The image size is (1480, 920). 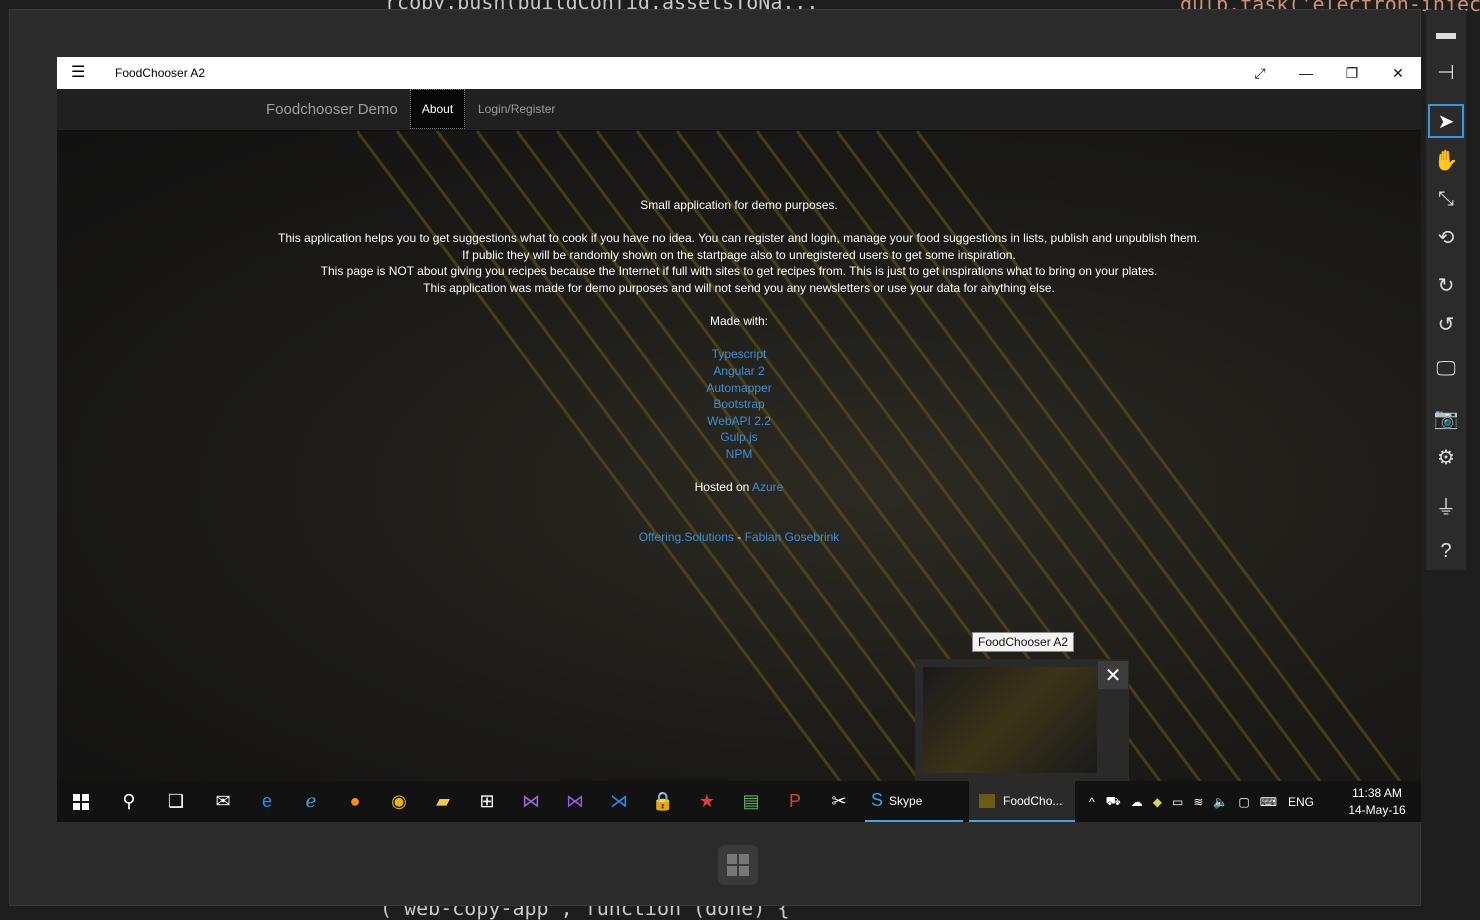 I want to click on minimize-button: —, so click(x=1306, y=73).